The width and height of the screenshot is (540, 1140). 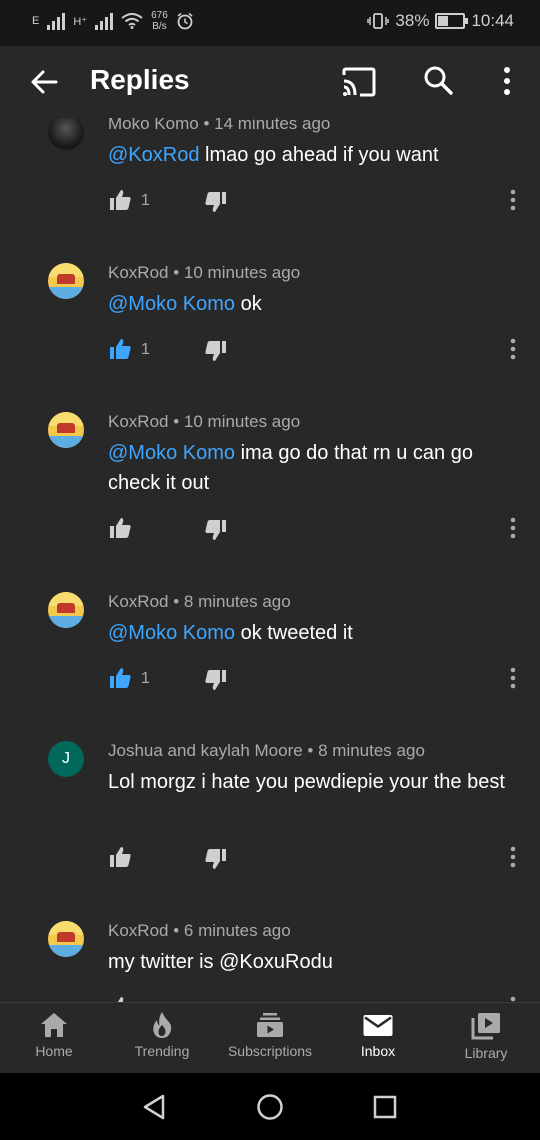 I want to click on app-bar: Replies, so click(x=270, y=82).